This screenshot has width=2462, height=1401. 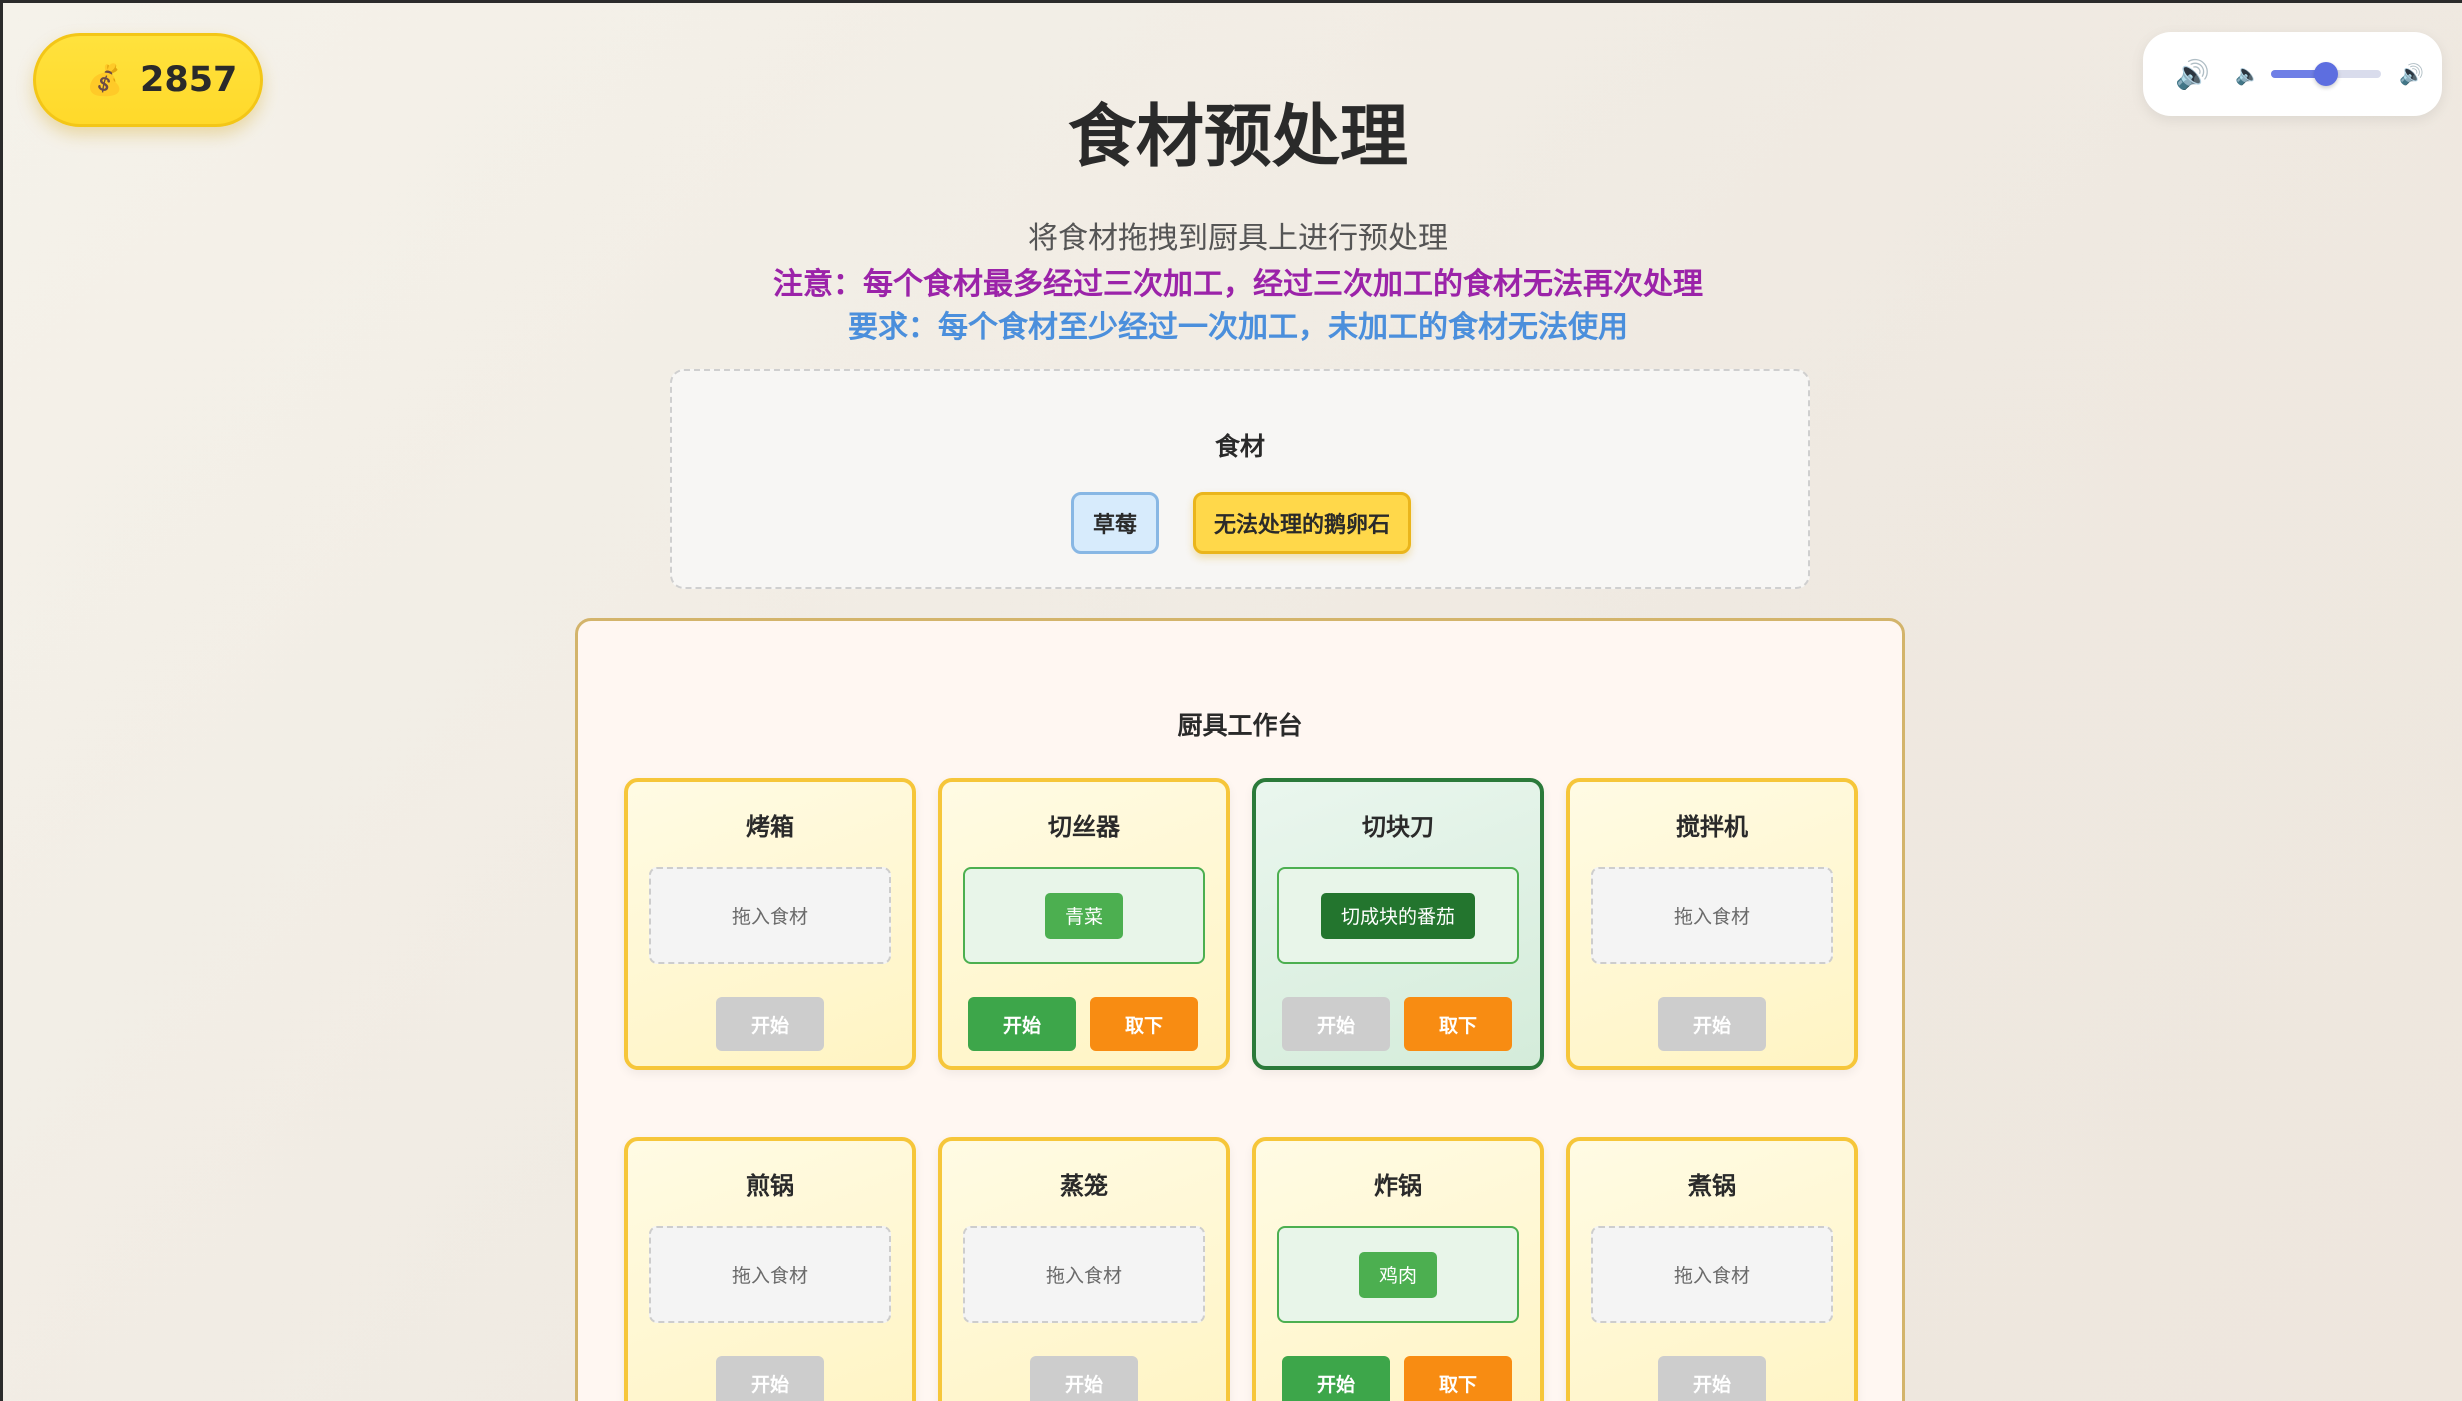 What do you see at coordinates (1237, 137) in the screenshot?
I see `page-title: 食材预处理` at bounding box center [1237, 137].